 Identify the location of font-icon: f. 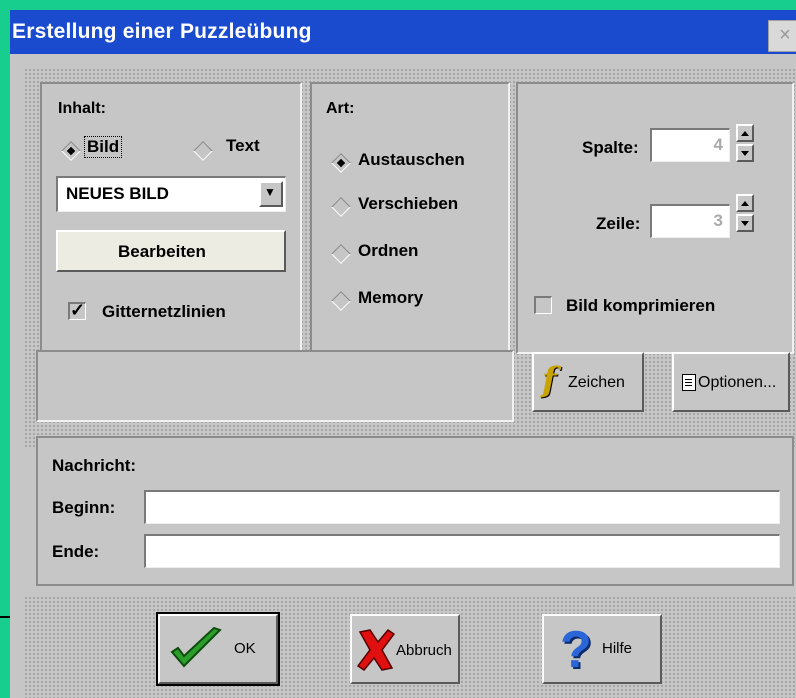
(549, 380).